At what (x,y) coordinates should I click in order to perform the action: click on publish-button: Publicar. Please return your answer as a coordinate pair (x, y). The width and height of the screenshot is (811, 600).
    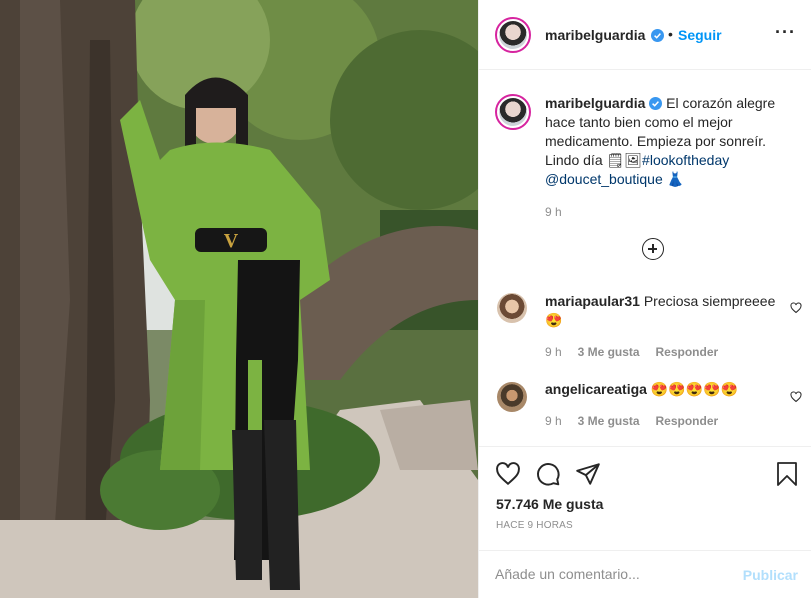
    Looking at the image, I should click on (770, 575).